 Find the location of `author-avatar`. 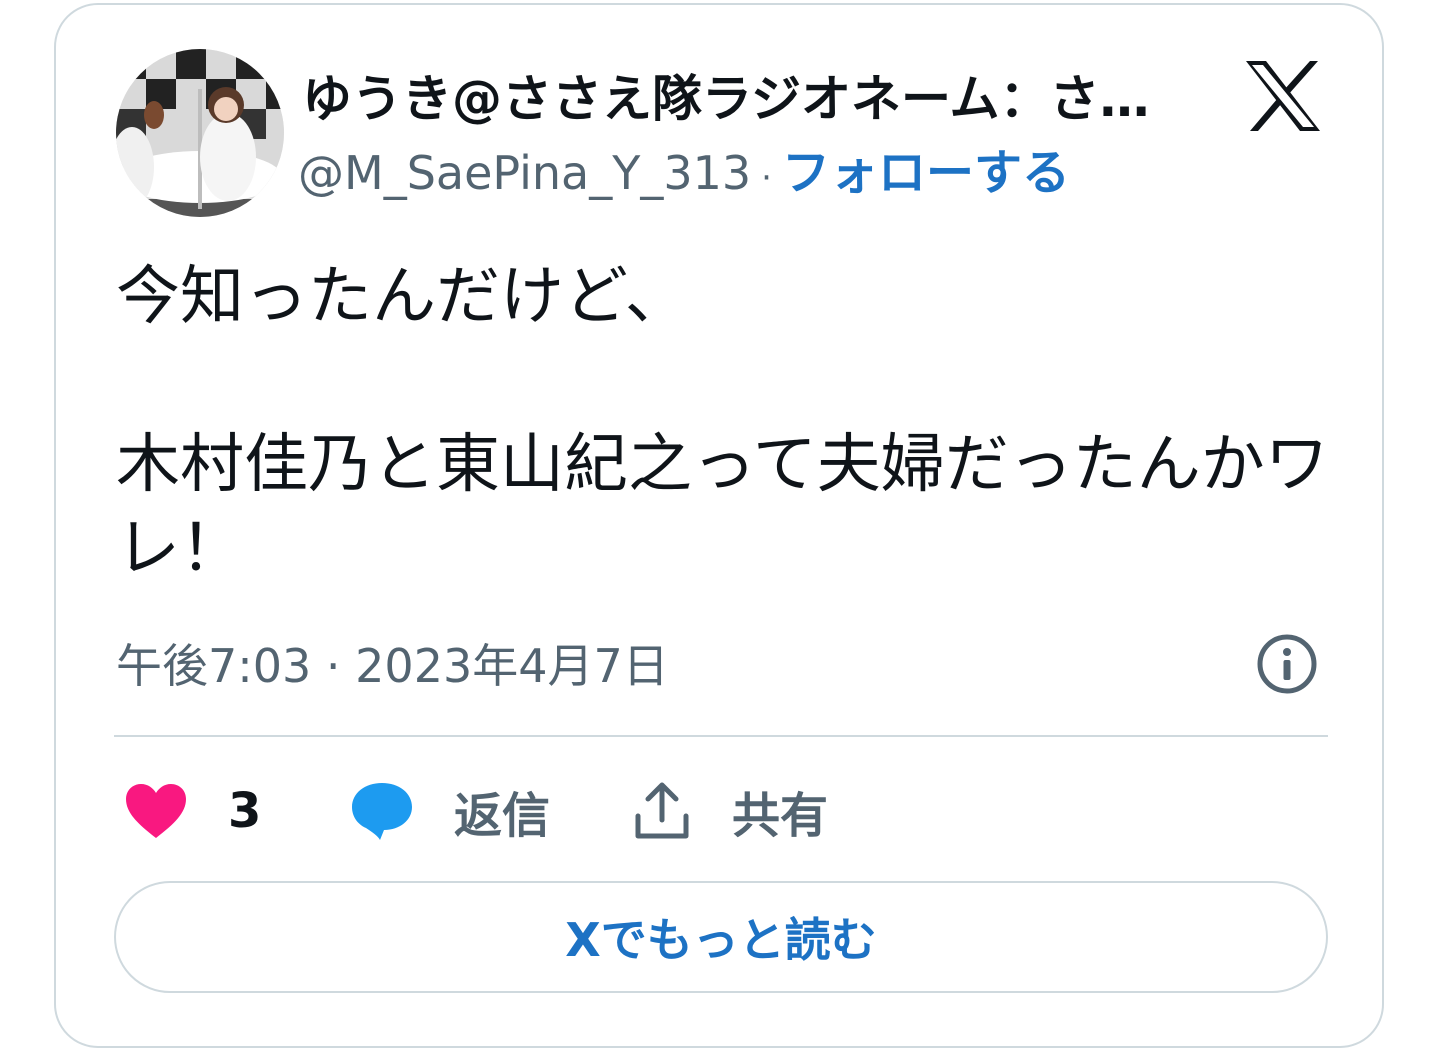

author-avatar is located at coordinates (200, 133).